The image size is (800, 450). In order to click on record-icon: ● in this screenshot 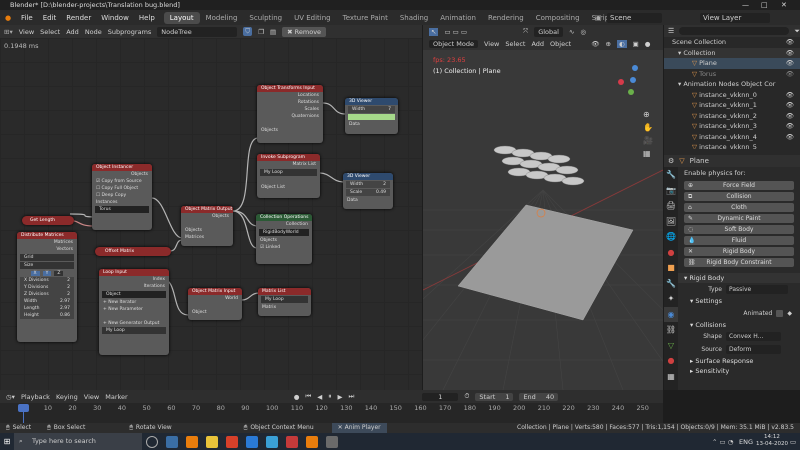, I will do `click(297, 397)`.